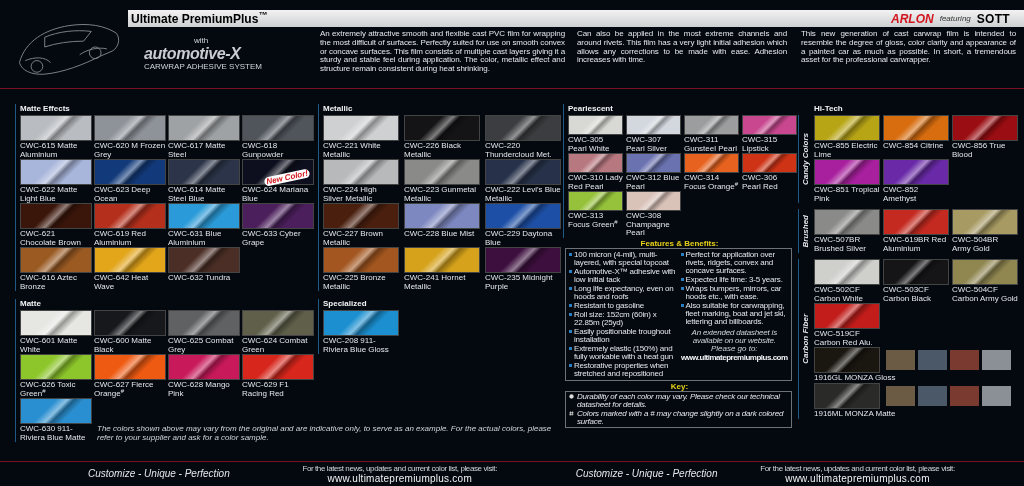  Describe the element at coordinates (593, 220) in the screenshot. I see `swatch-label: CWC-313 Focus Green$^{#}$` at that location.